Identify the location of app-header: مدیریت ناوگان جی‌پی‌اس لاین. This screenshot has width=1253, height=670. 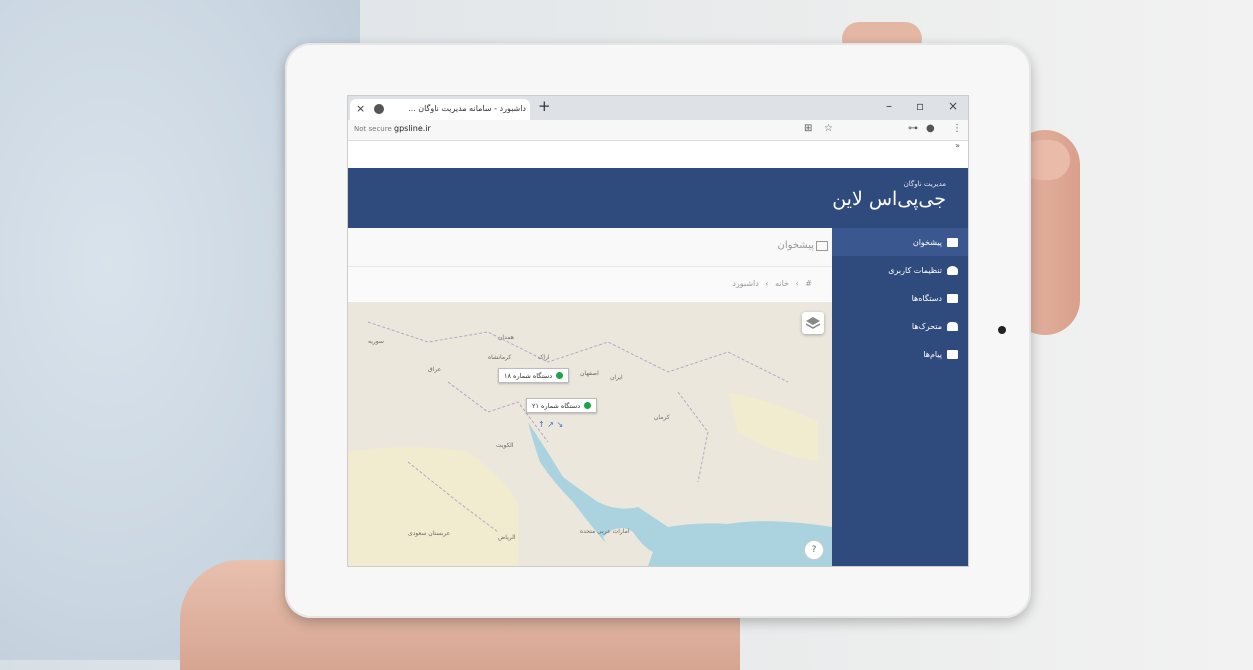
(658, 198).